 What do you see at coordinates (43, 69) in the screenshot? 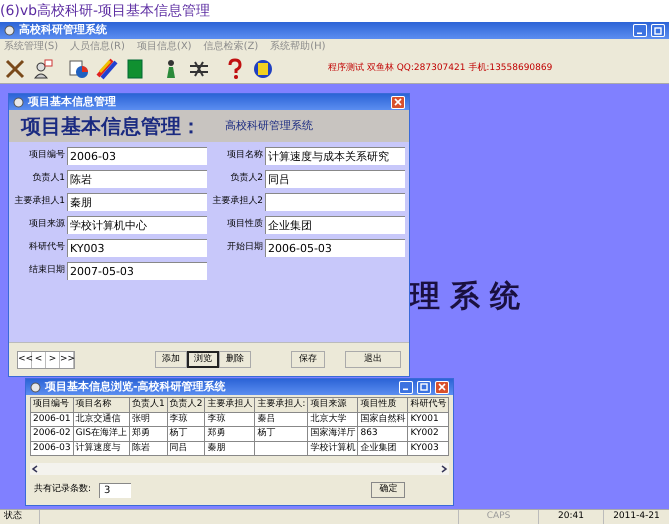
I see `user-check-icon` at bounding box center [43, 69].